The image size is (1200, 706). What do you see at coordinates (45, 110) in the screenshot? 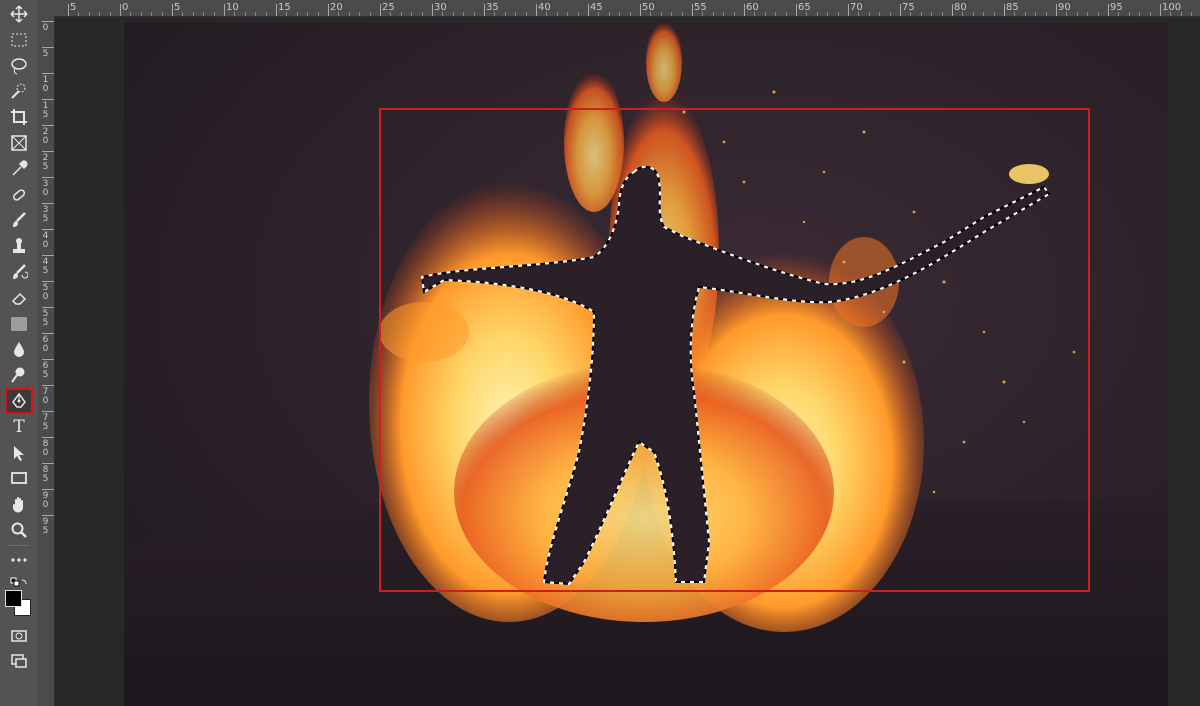
I see `ruler-tick-label: 15` at bounding box center [45, 110].